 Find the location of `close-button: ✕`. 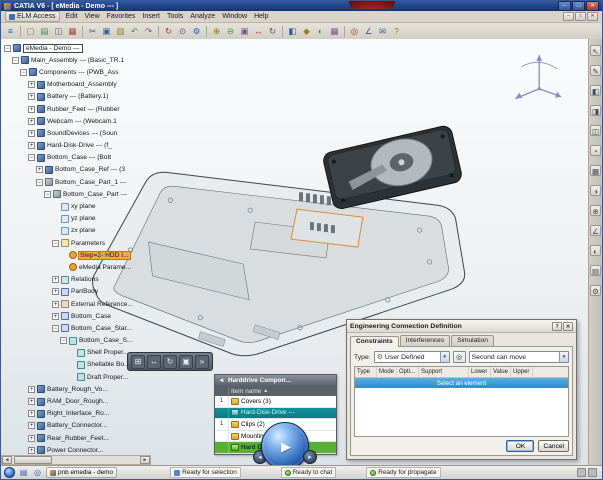

close-button: ✕ is located at coordinates (592, 6).